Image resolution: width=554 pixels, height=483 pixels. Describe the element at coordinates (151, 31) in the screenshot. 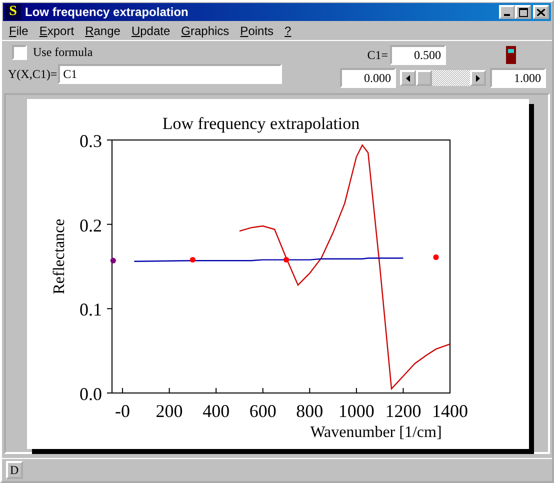

I see `menu-item: Update` at that location.